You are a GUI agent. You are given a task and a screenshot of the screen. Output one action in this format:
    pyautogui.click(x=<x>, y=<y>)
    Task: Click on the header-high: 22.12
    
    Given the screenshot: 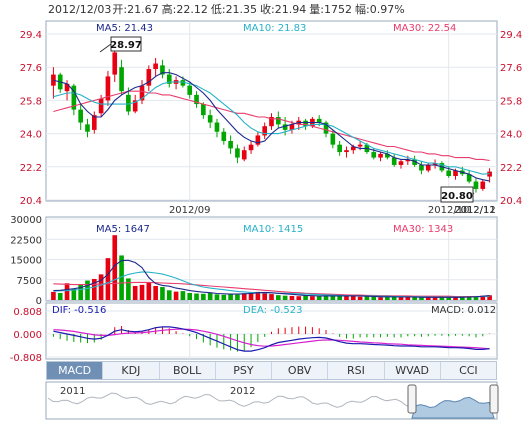 What is the action you would take?
    pyautogui.click(x=192, y=9)
    